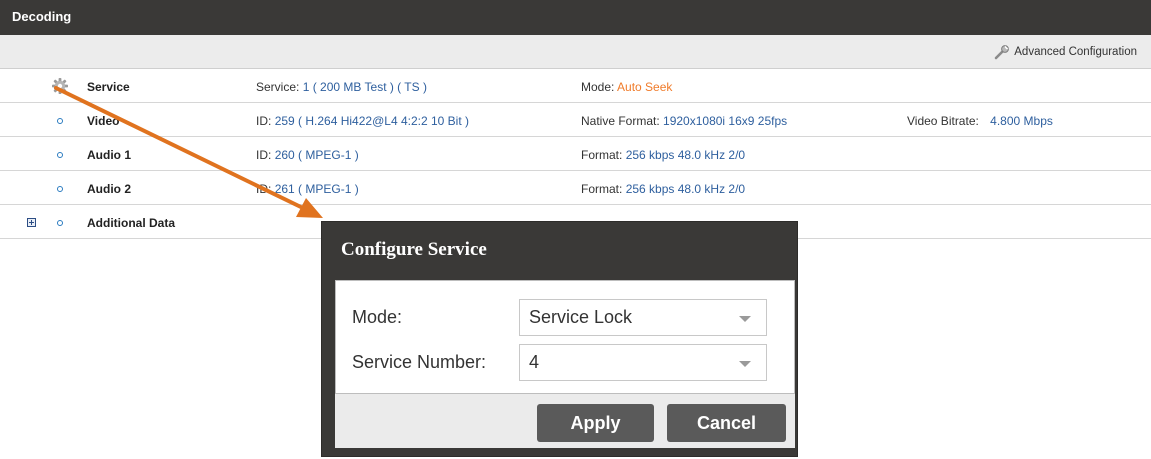 Image resolution: width=1151 pixels, height=459 pixels. What do you see at coordinates (60, 86) in the screenshot?
I see `gear-icon` at bounding box center [60, 86].